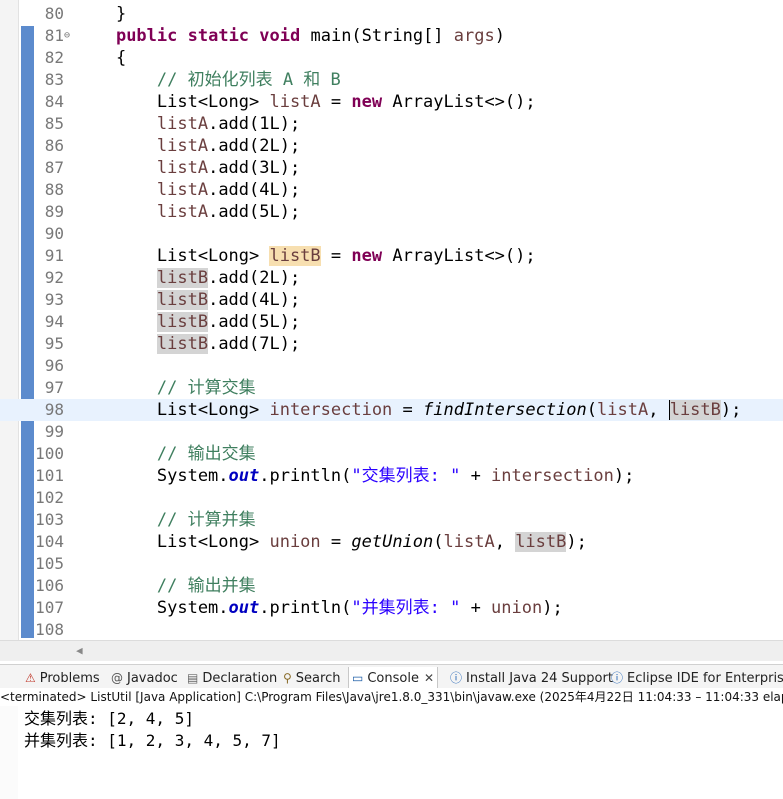 The height and width of the screenshot is (799, 783). Describe the element at coordinates (287, 678) in the screenshot. I see `search-icon: ⚲` at that location.